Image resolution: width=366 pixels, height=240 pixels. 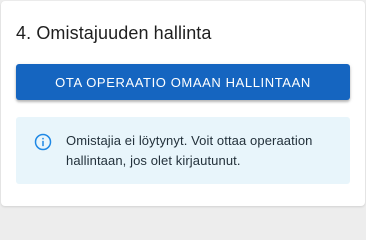 I want to click on section-title: 4. Omistajuuden hallinta, so click(x=114, y=33).